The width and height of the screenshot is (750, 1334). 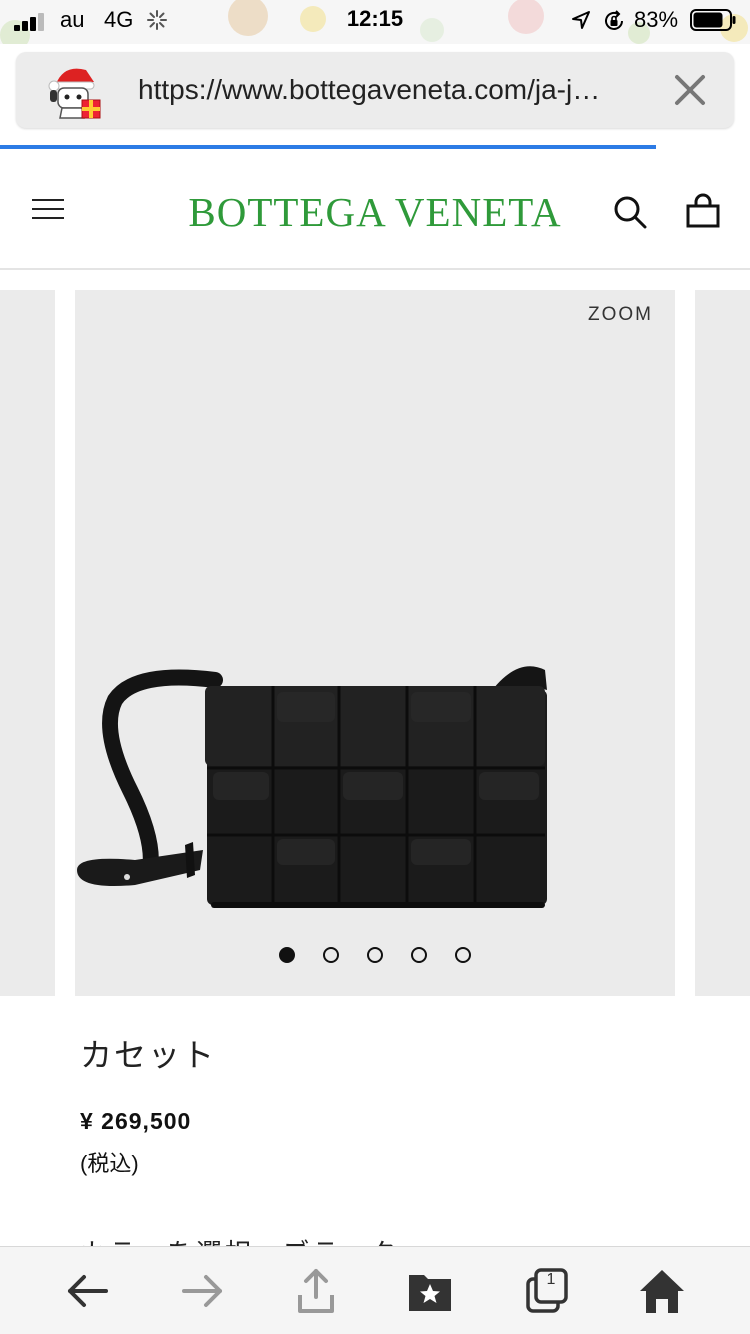 What do you see at coordinates (713, 20) in the screenshot?
I see `battery-icon` at bounding box center [713, 20].